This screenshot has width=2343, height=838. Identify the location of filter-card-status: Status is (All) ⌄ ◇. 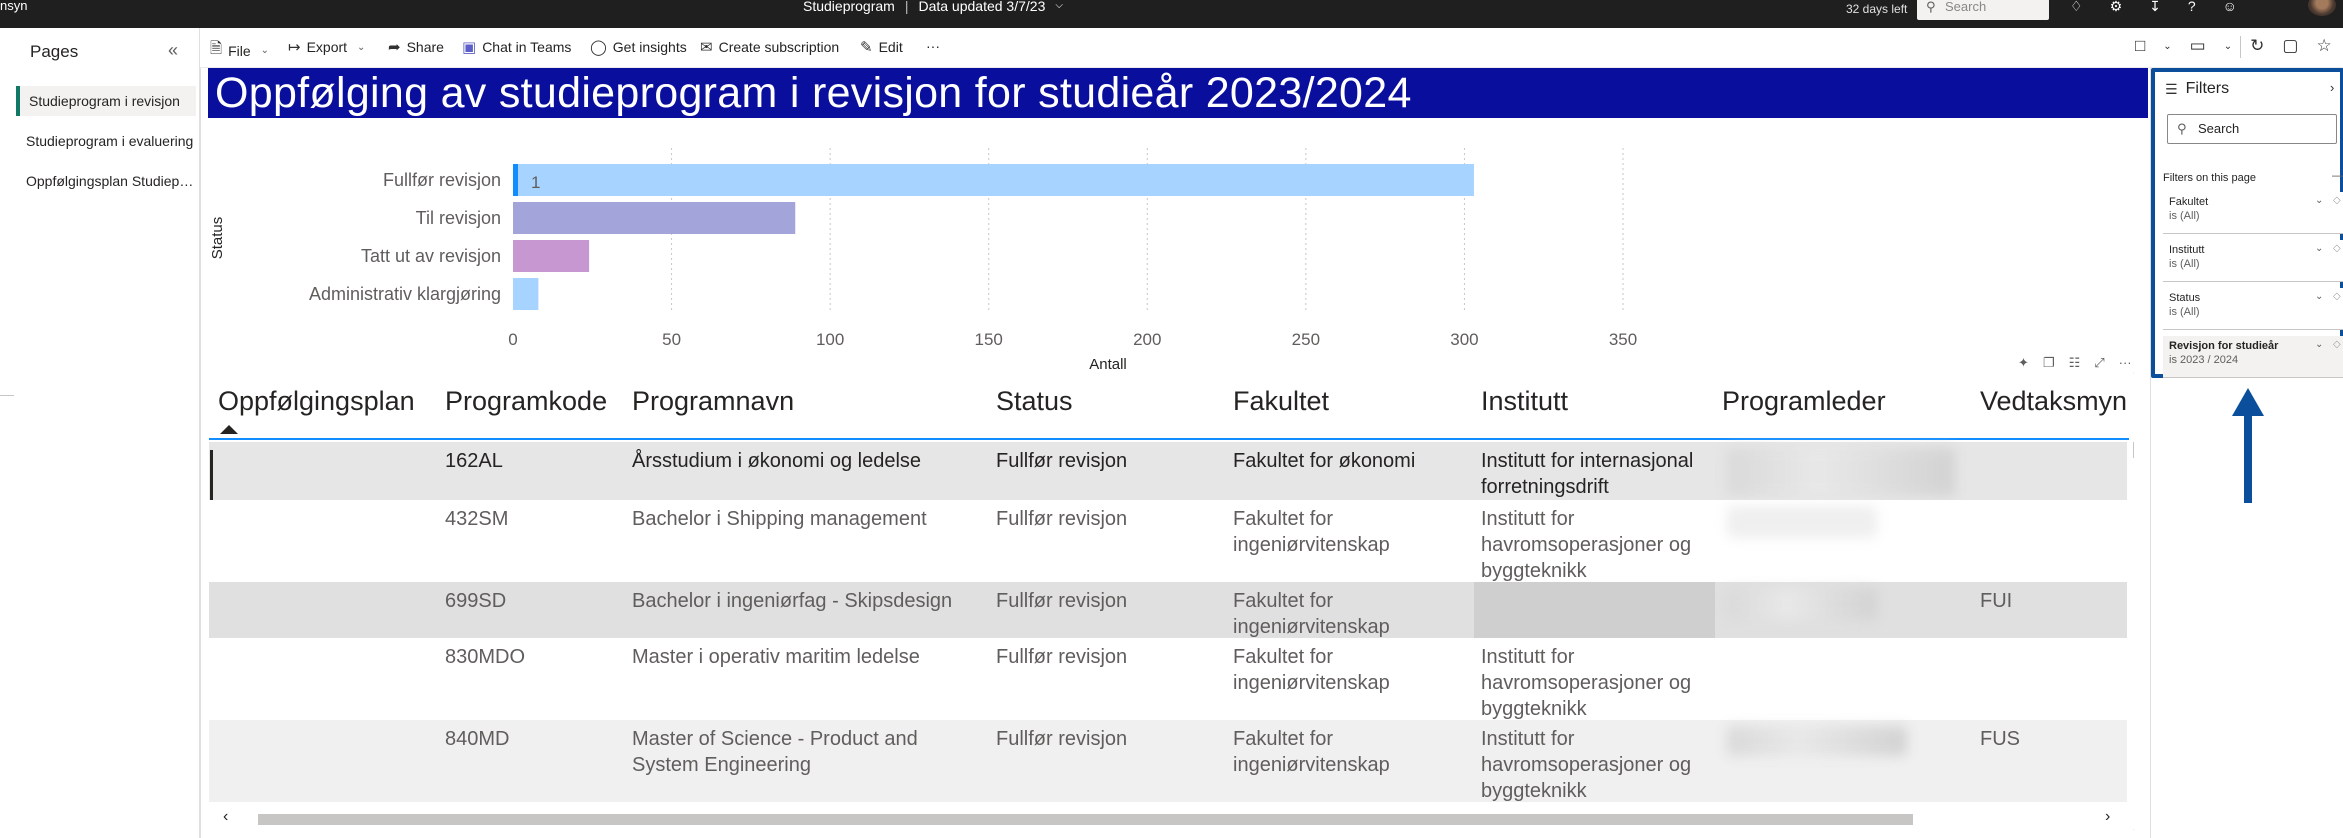
(2253, 309).